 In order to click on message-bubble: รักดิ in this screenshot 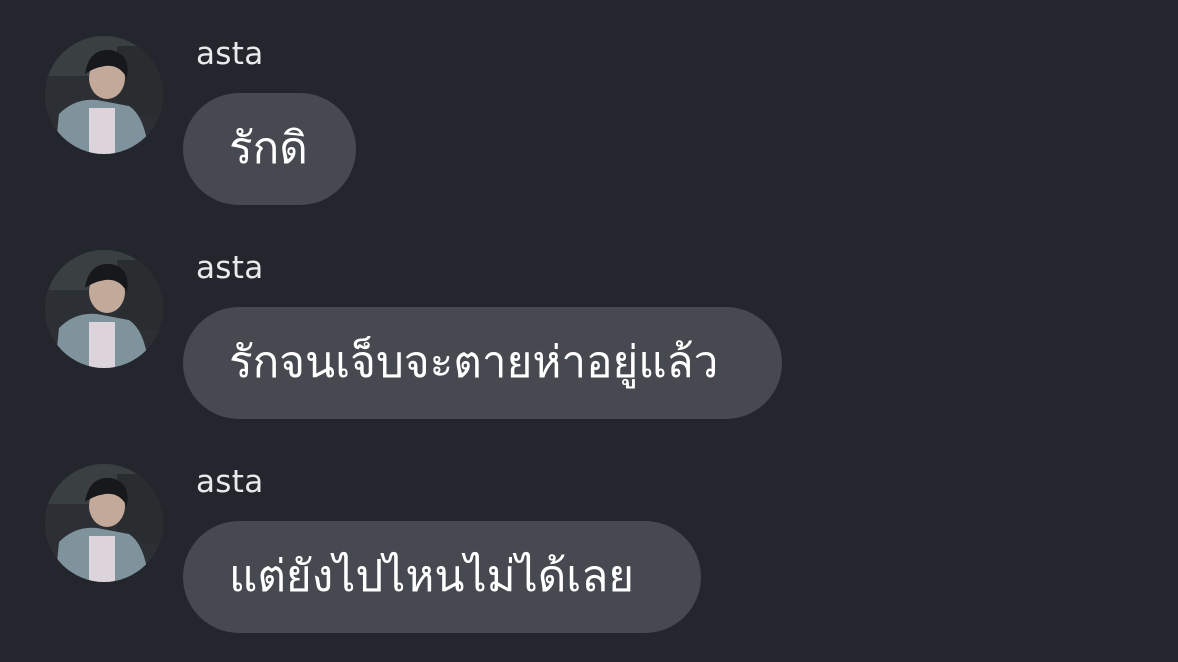, I will do `click(269, 149)`.